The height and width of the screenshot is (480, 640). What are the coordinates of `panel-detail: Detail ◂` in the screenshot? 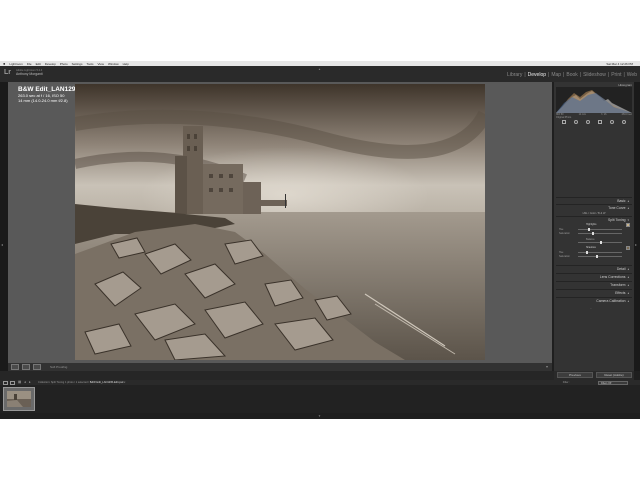 It's located at (594, 268).